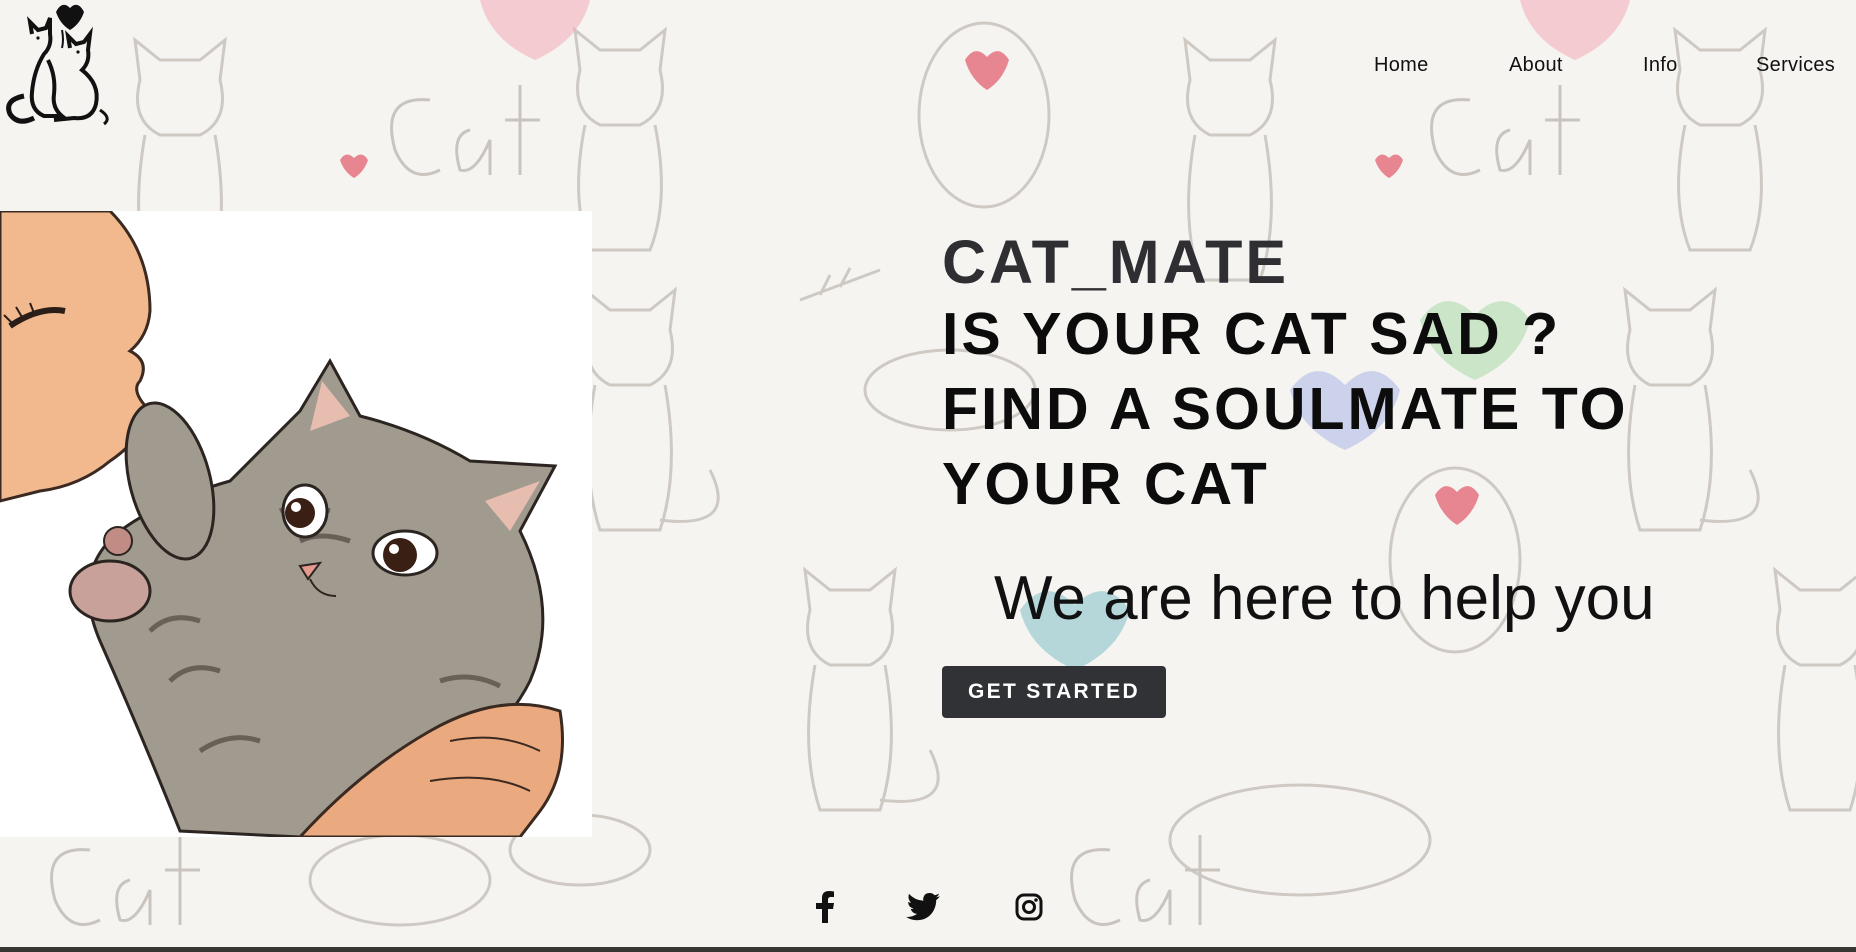 The image size is (1856, 952). What do you see at coordinates (1660, 65) in the screenshot?
I see `nav-info: Info` at bounding box center [1660, 65].